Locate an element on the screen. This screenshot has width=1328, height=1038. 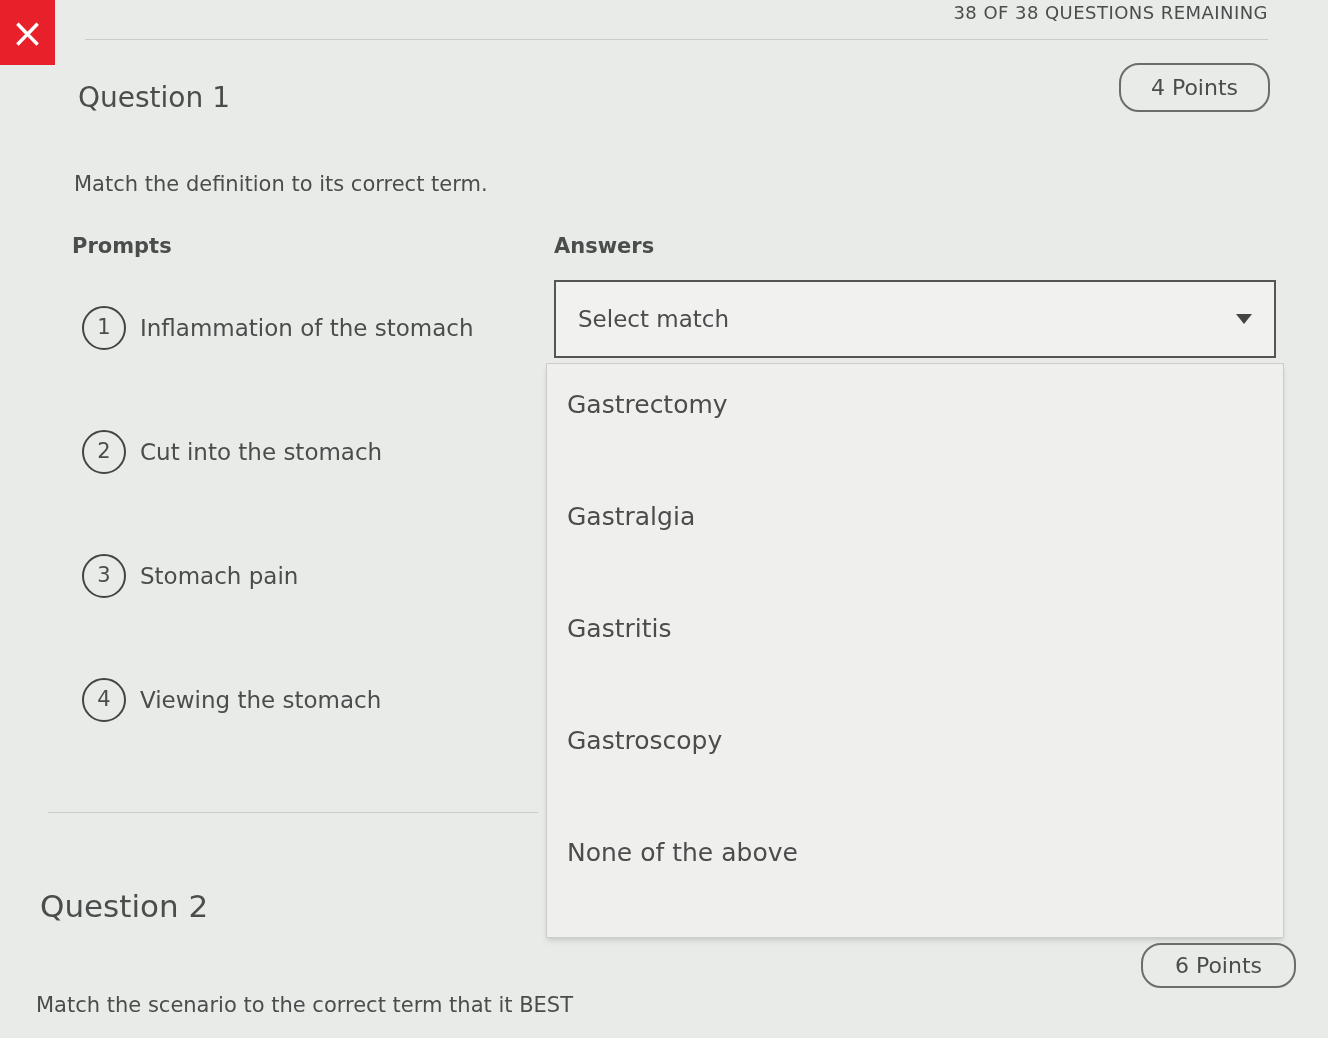
question-title: Question 2 is located at coordinates (124, 906).